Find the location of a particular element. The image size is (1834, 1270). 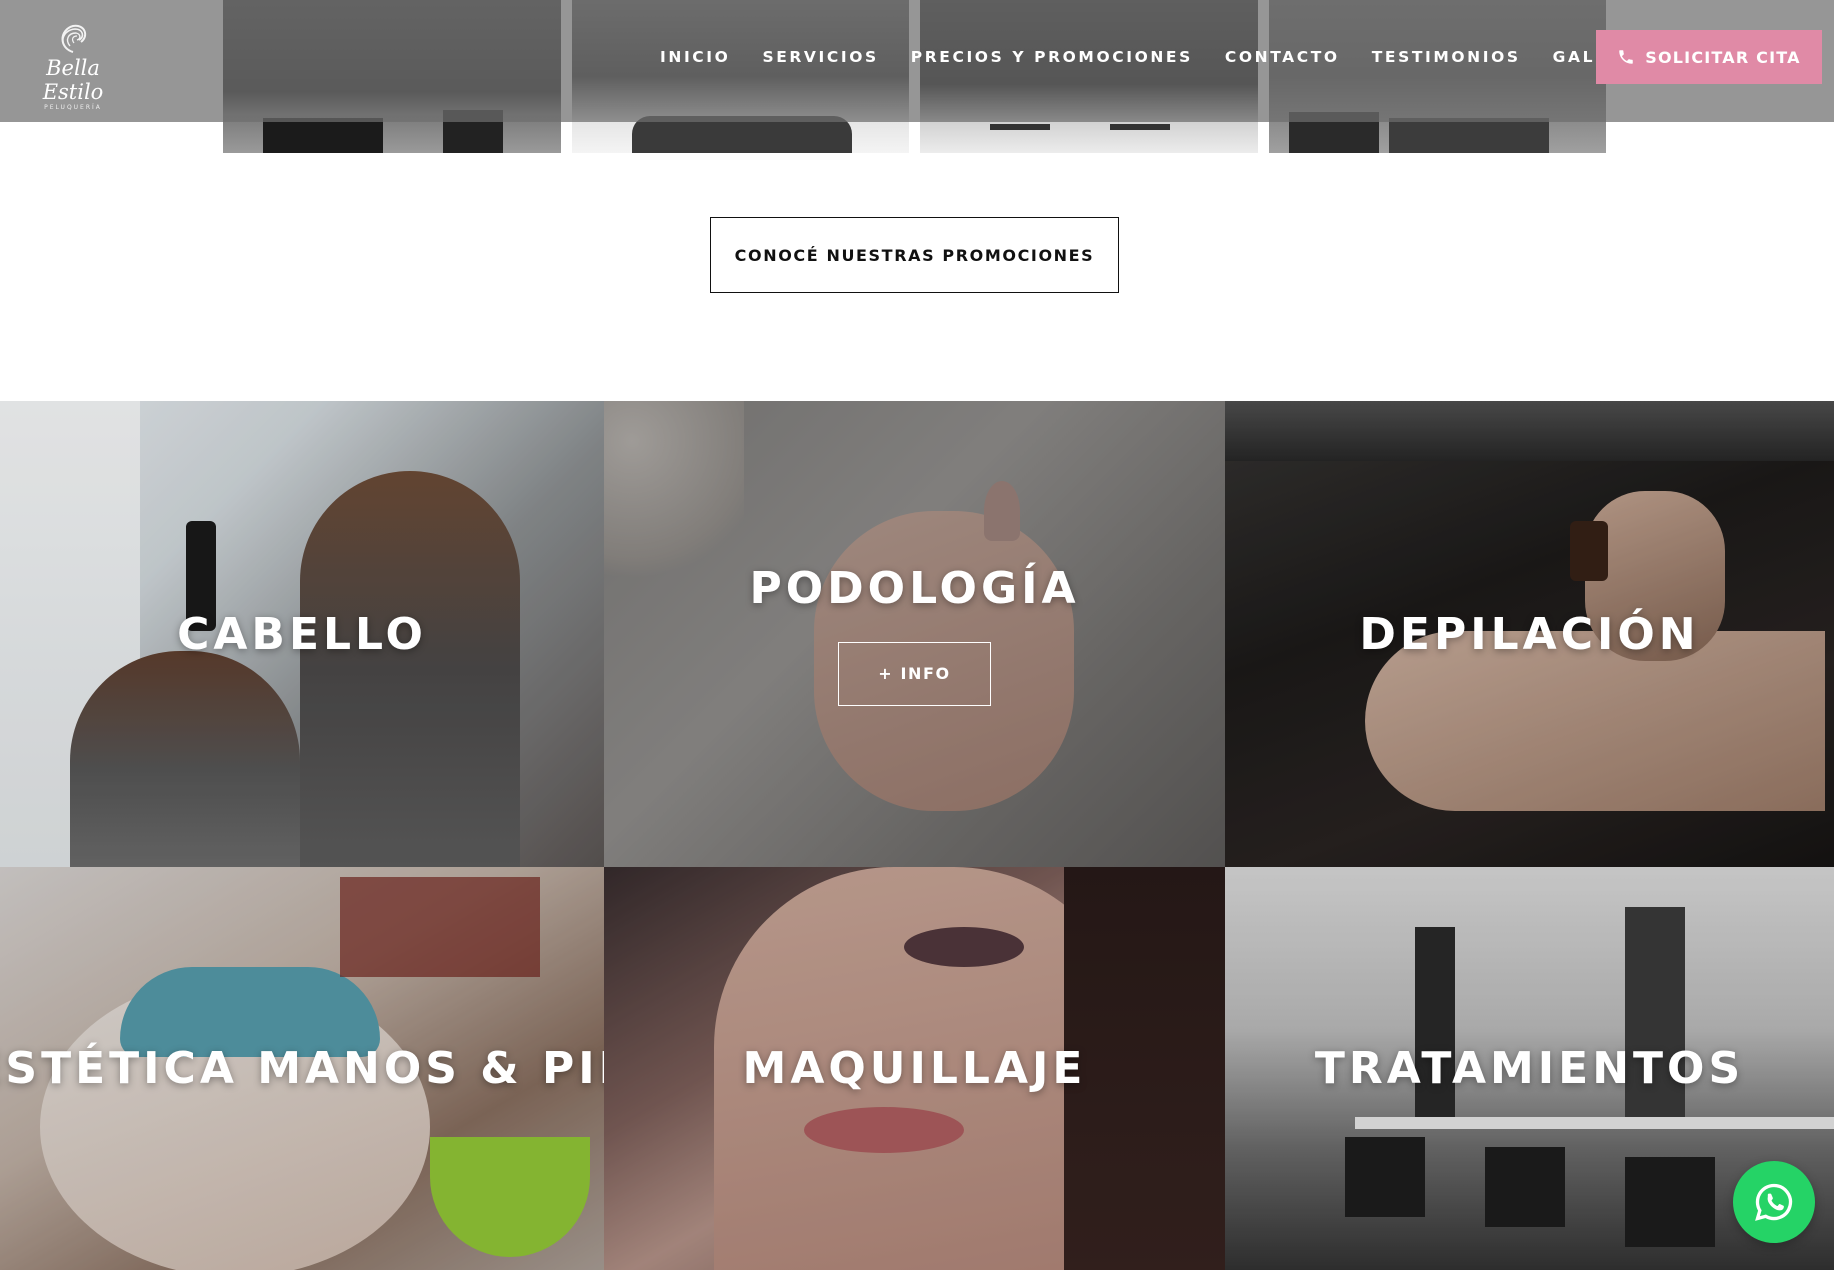

whatsapp-icon is located at coordinates (1774, 1202).